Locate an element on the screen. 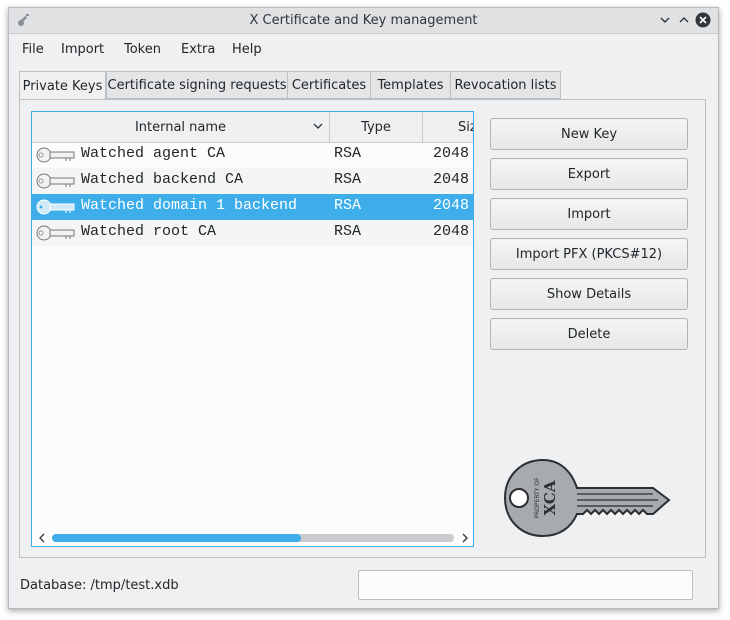 The height and width of the screenshot is (620, 730). close-button is located at coordinates (703, 20).